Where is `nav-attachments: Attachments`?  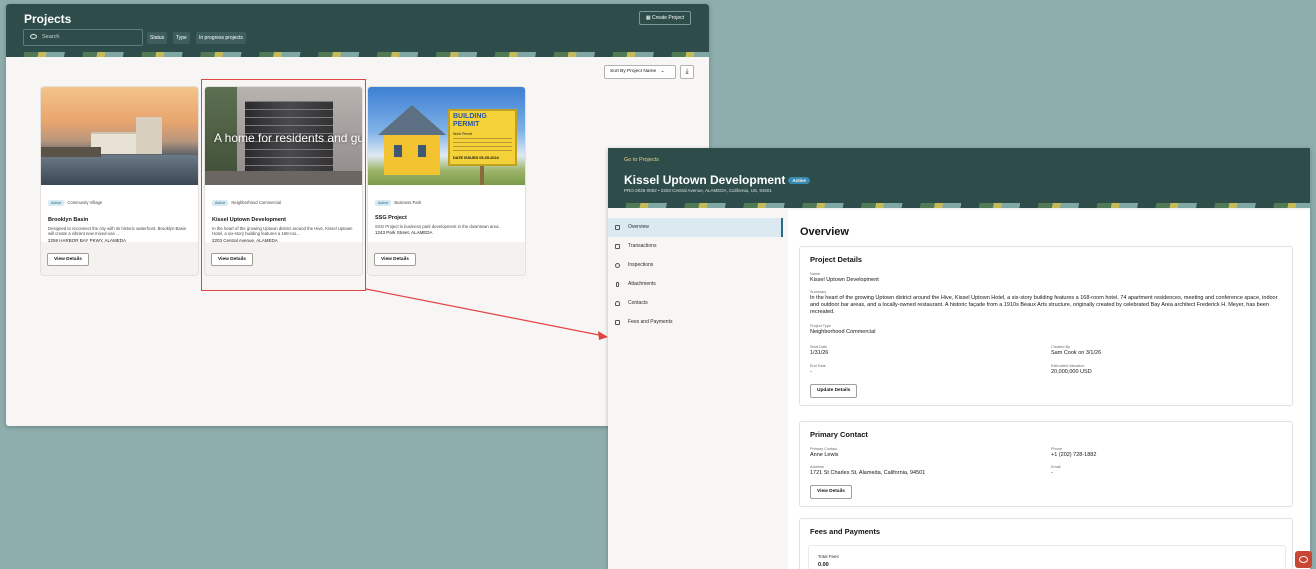
nav-attachments: Attachments is located at coordinates (695, 284).